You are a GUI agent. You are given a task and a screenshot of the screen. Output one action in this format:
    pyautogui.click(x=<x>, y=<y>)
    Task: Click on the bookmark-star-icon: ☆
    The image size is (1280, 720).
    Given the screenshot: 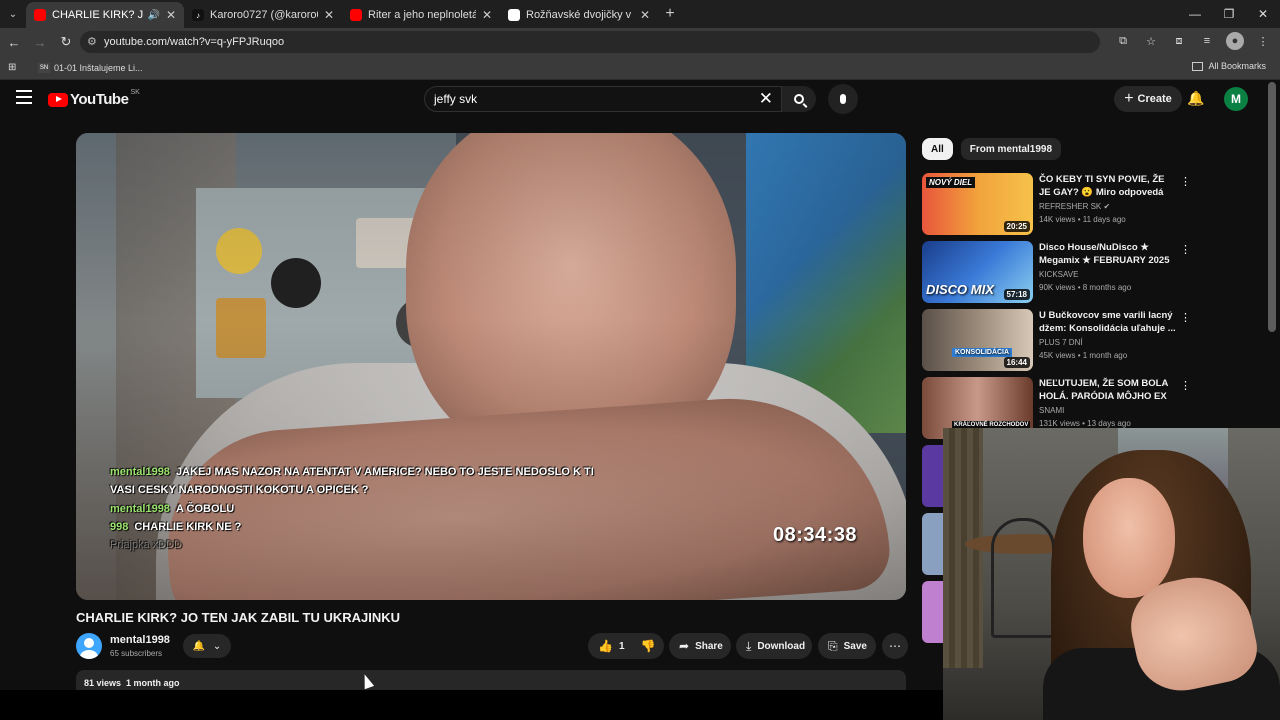 What is the action you would take?
    pyautogui.click(x=1151, y=41)
    